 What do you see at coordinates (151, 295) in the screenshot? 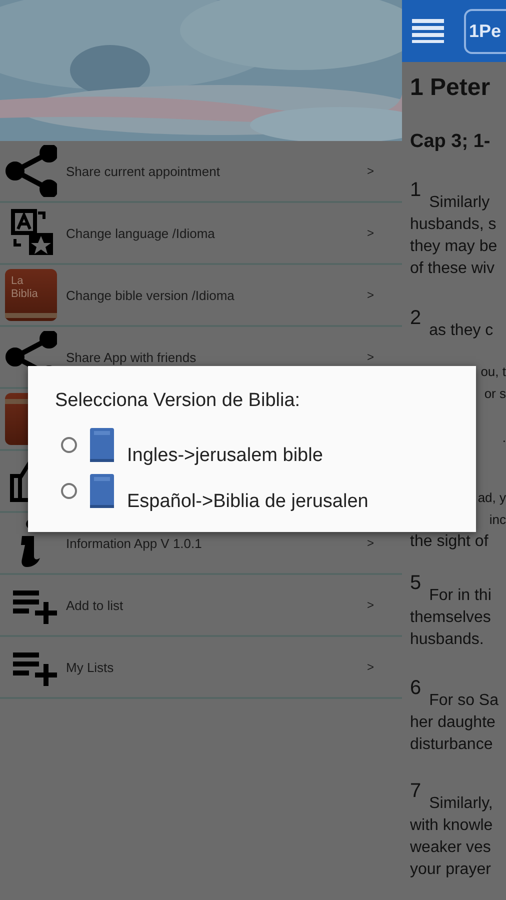
I see `drawer-item-label: Change bible version /Idioma` at bounding box center [151, 295].